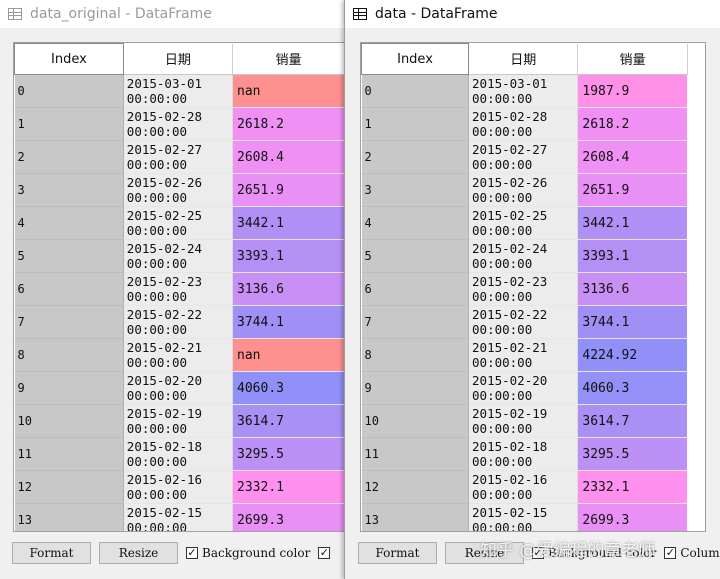 The width and height of the screenshot is (720, 579). I want to click on table-row: 0 2015-03-01 00:00:00 1987.9, so click(533, 91).